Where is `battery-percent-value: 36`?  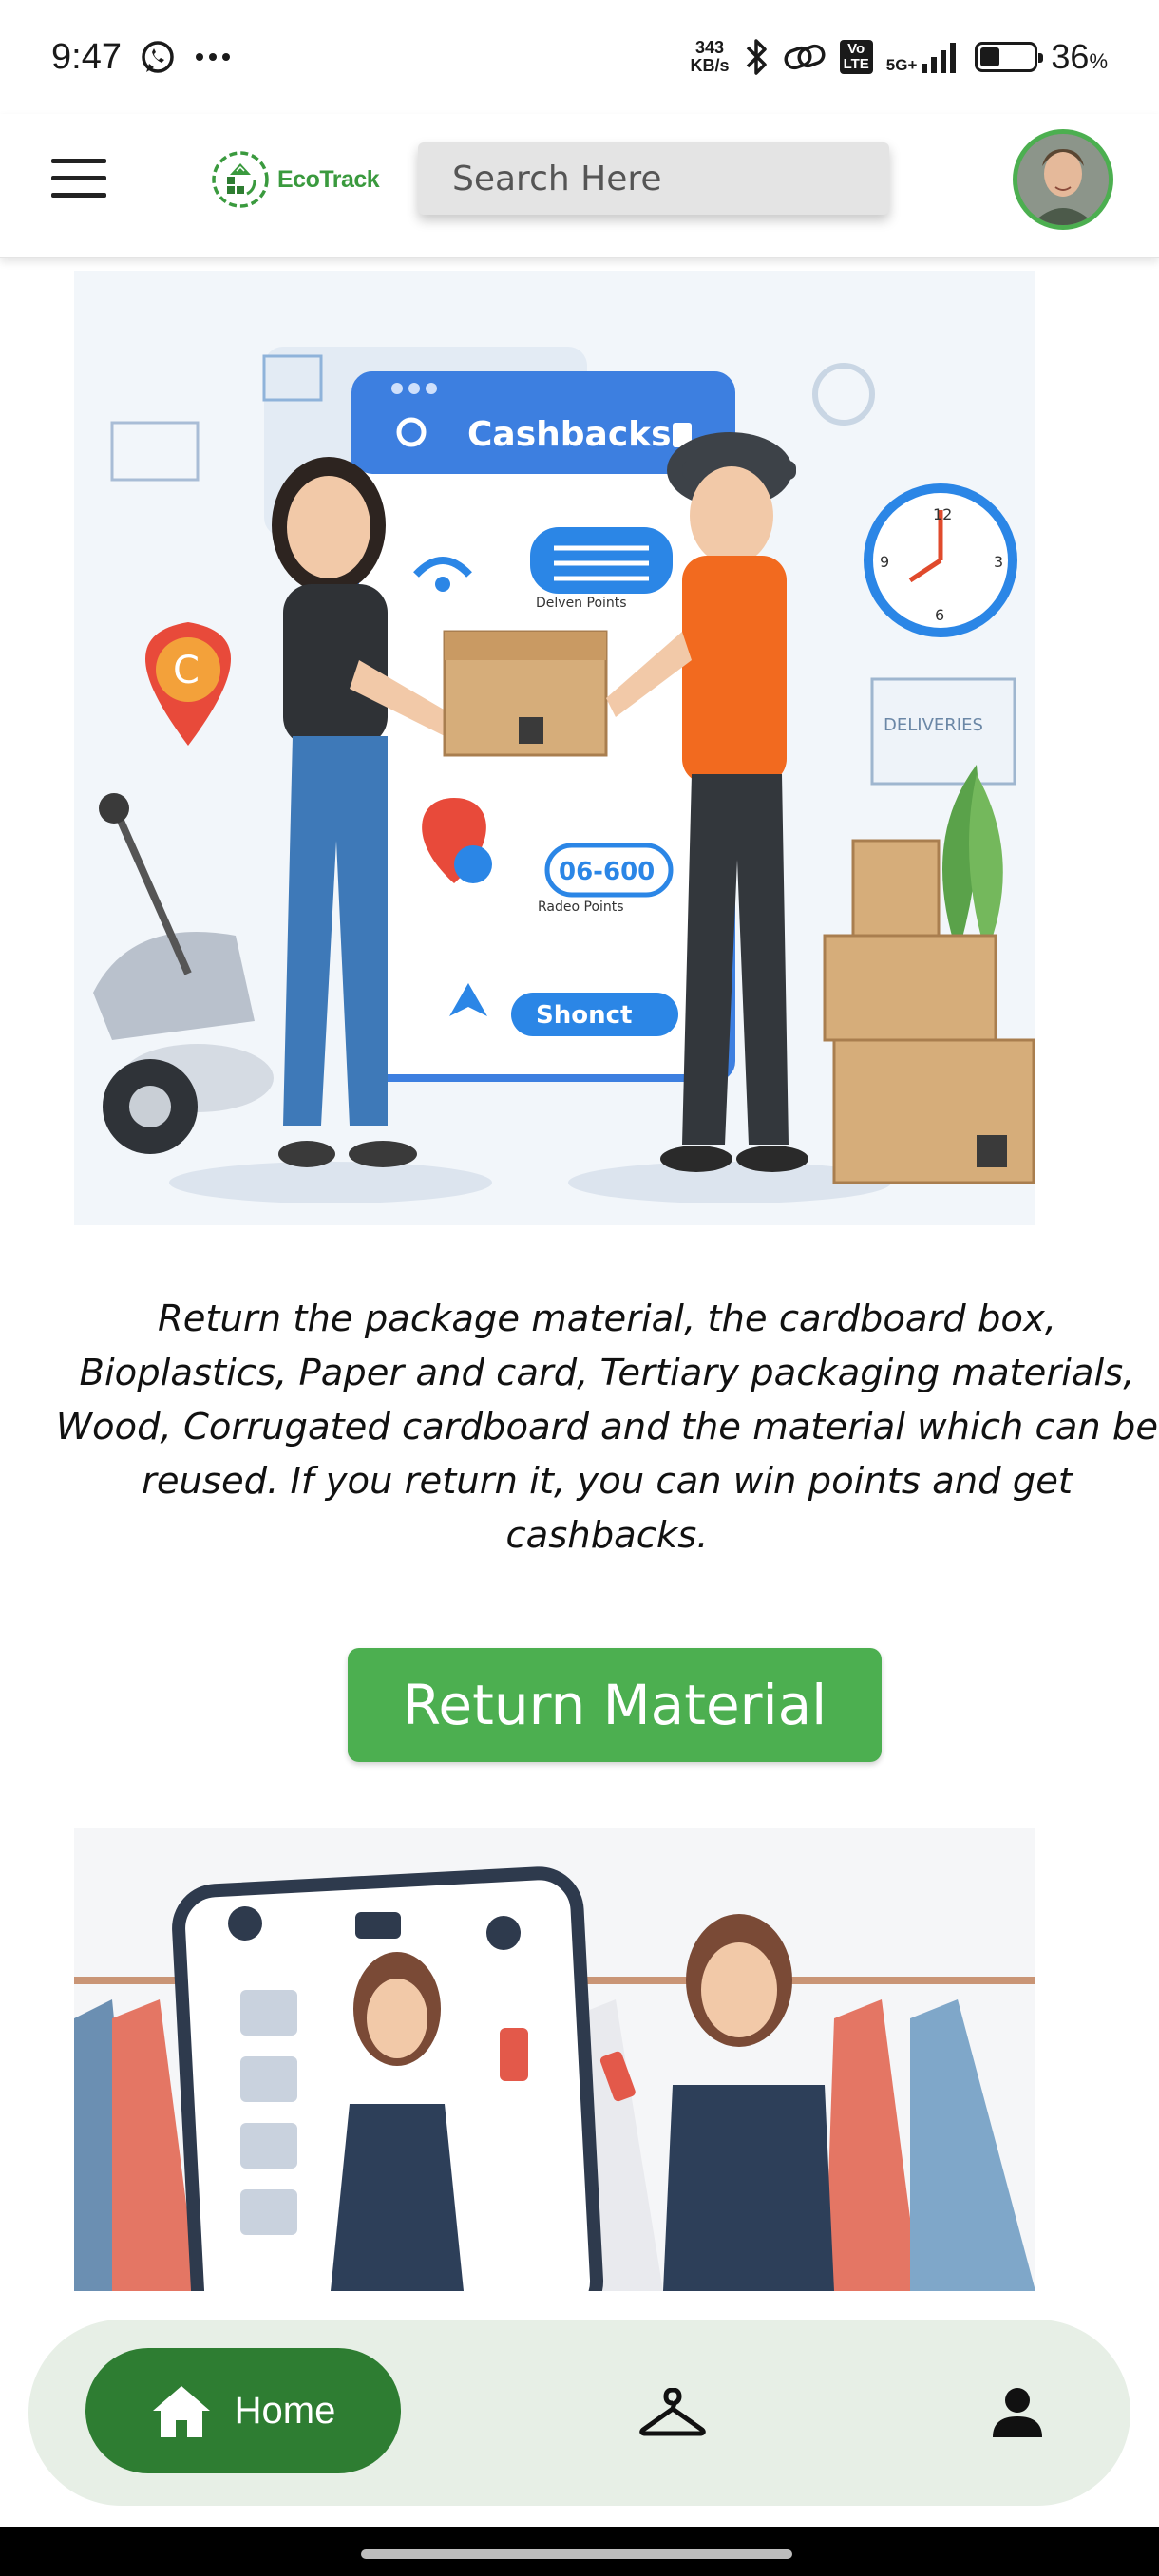 battery-percent-value: 36 is located at coordinates (1070, 56).